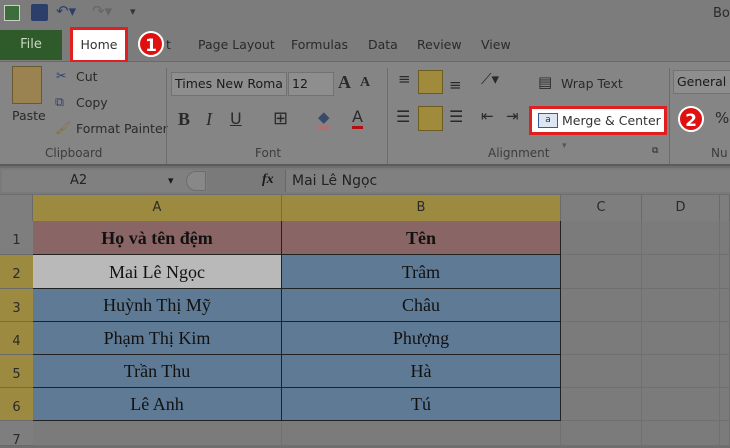 This screenshot has height=448, width=730. I want to click on tab-insert: t, so click(168, 44).